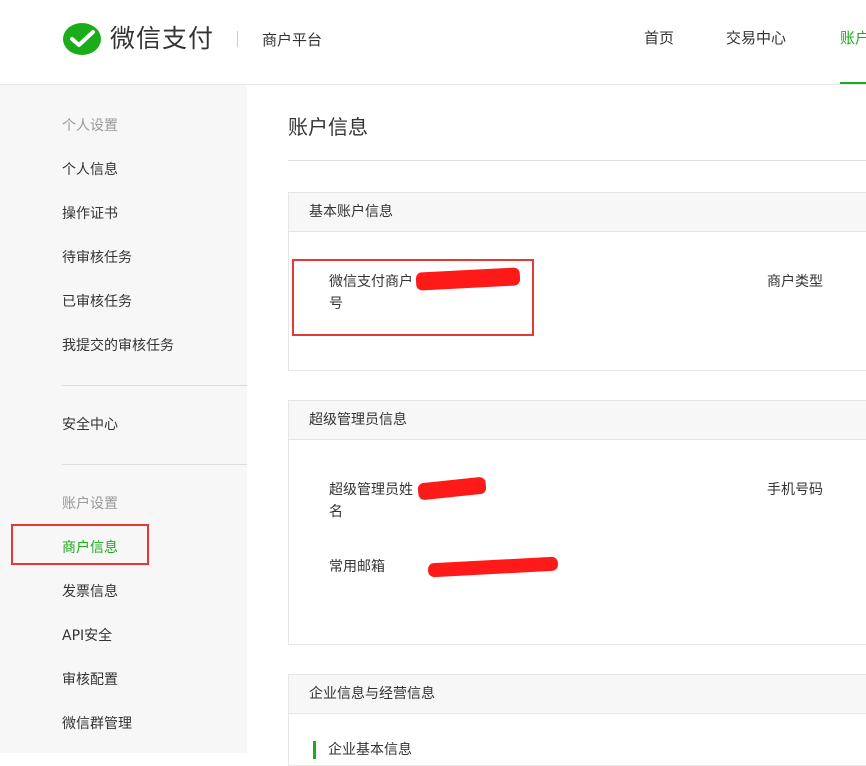 This screenshot has height=766, width=866. Describe the element at coordinates (577, 694) in the screenshot. I see `card-header: 企业信息与经营信息` at that location.